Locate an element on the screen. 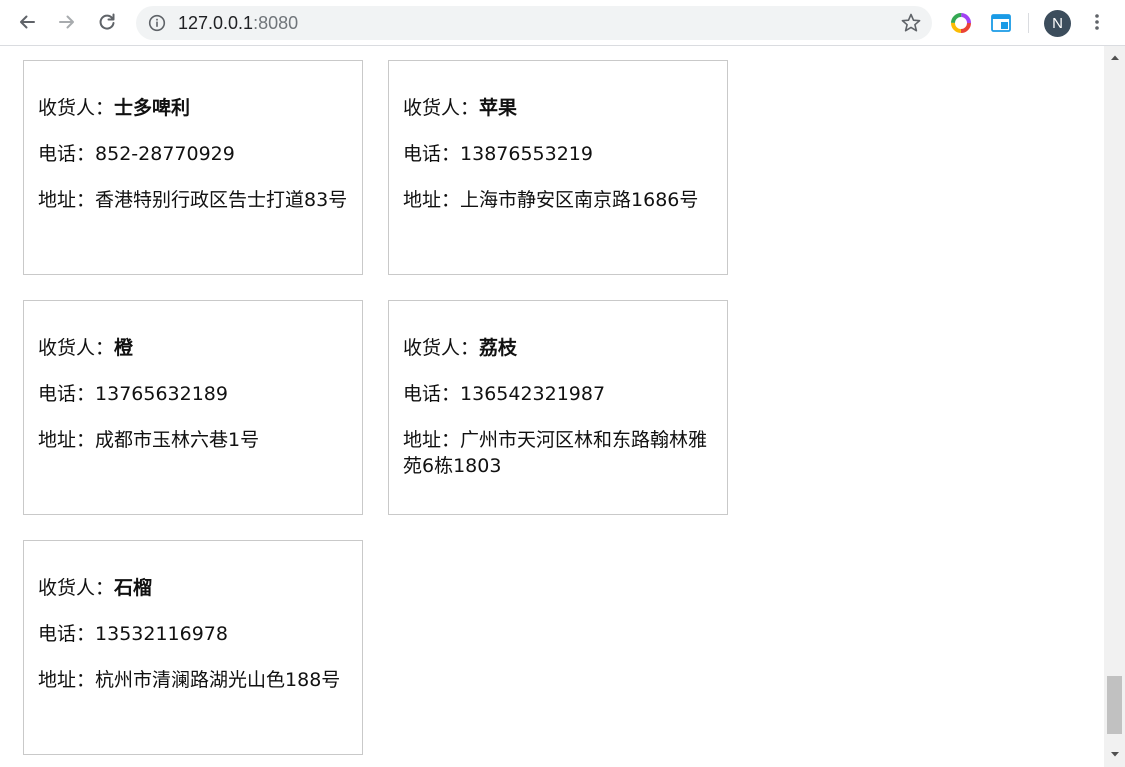 The width and height of the screenshot is (1125, 767). address-row: 地址：杭州市清澜路湖光山色188号 is located at coordinates (193, 680).